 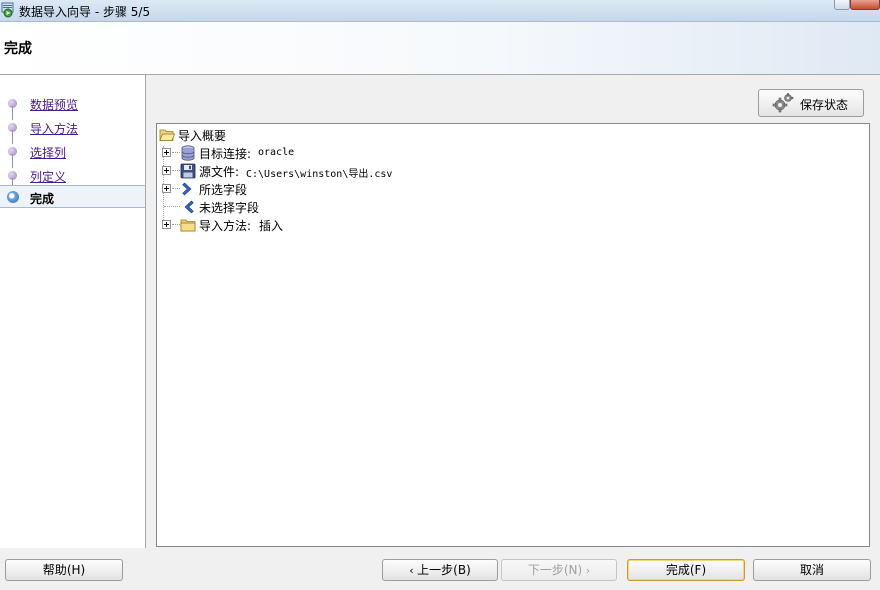 What do you see at coordinates (72, 154) in the screenshot?
I see `step-select-columns: 选择列` at bounding box center [72, 154].